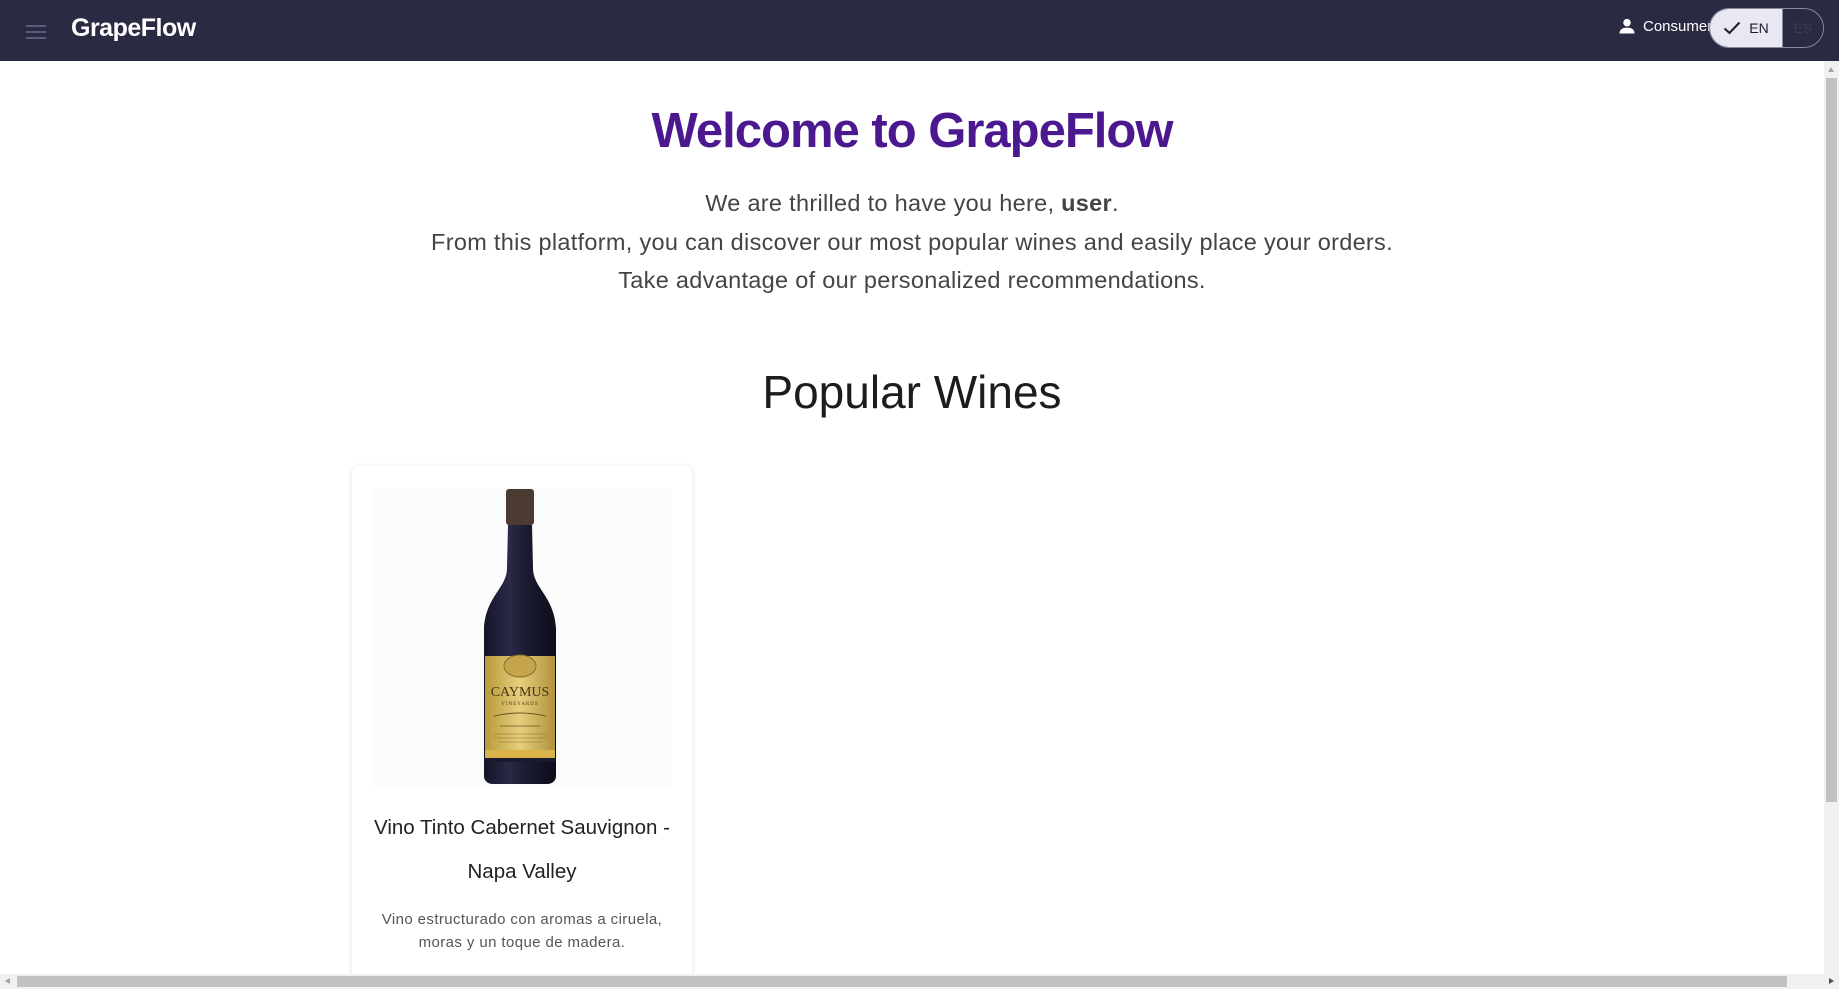  I want to click on scroll-up-arrow-icon, so click(1831, 69).